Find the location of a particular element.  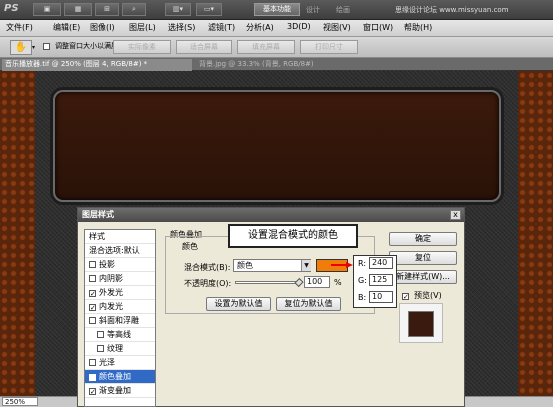

style-item-inner-glow: ✓ 内发光 is located at coordinates (120, 307).